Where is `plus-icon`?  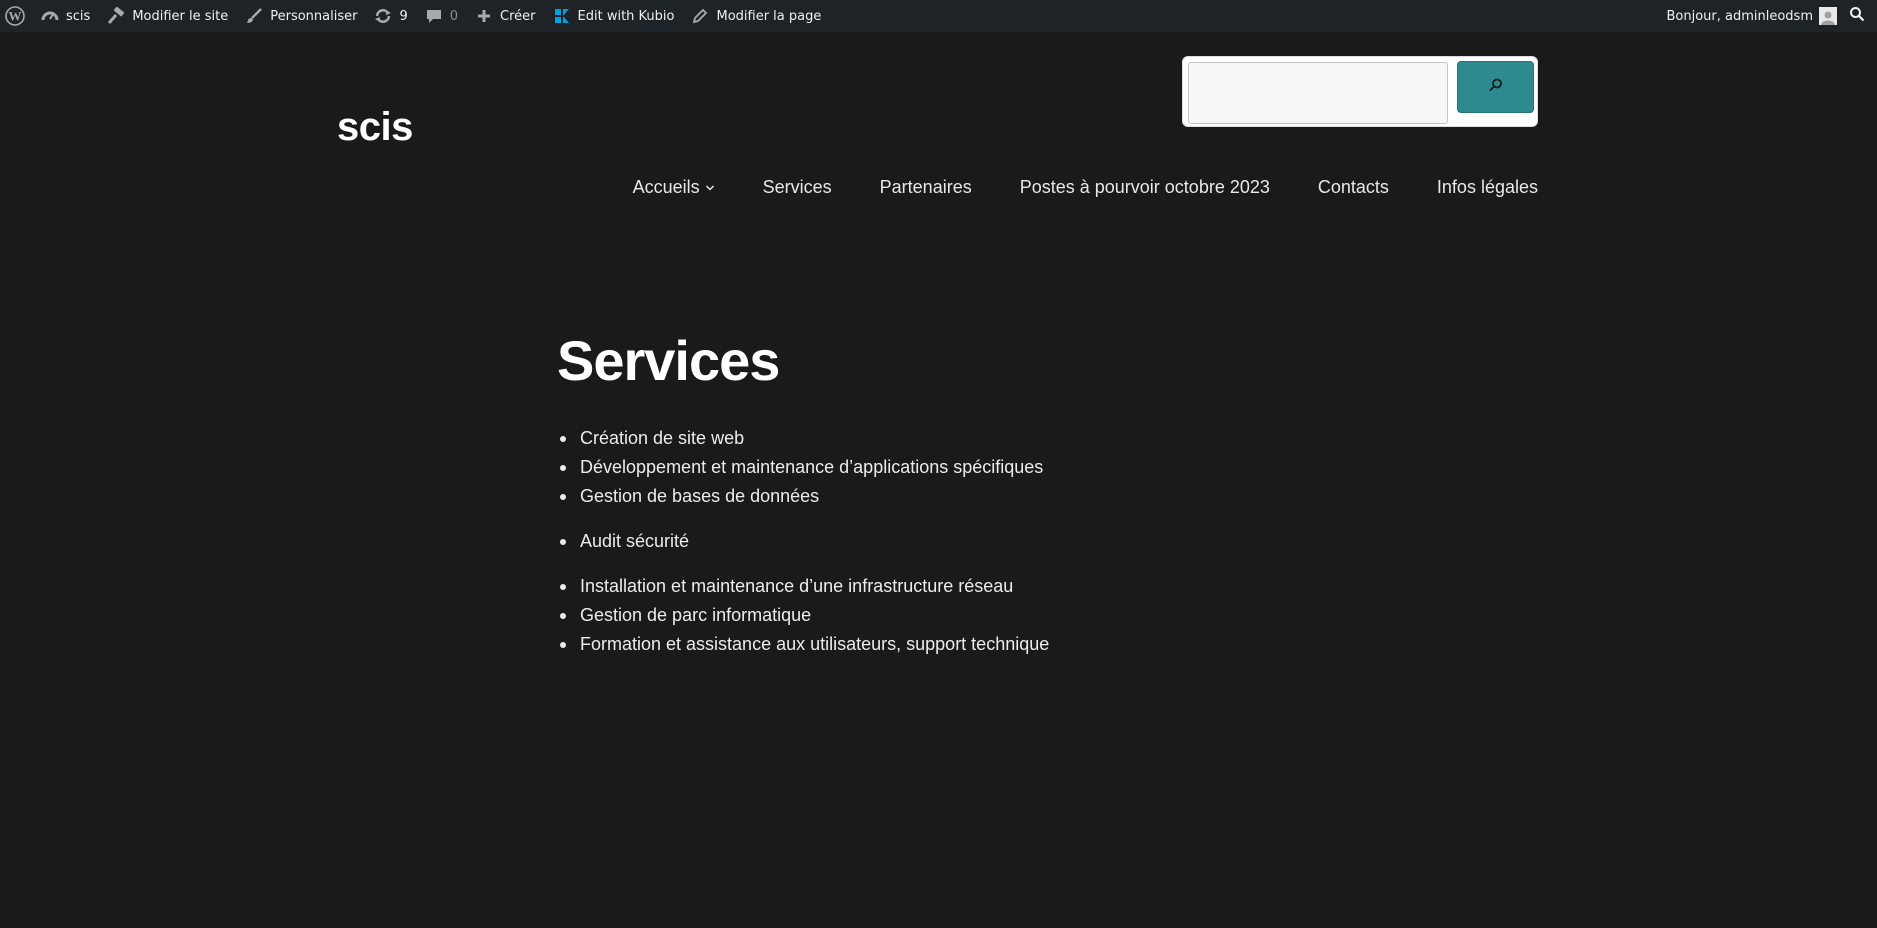 plus-icon is located at coordinates (484, 16).